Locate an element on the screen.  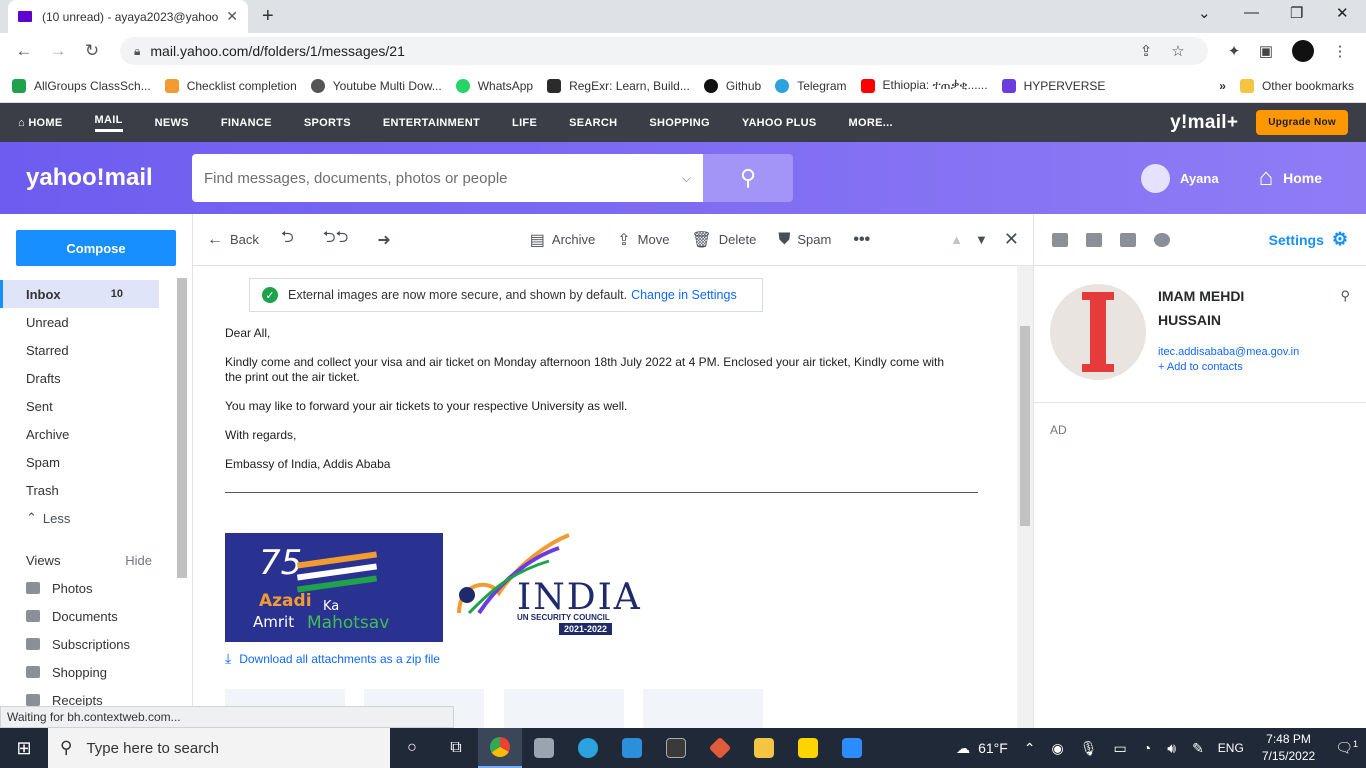
bookmark-item: Checklist completion is located at coordinates (230, 85).